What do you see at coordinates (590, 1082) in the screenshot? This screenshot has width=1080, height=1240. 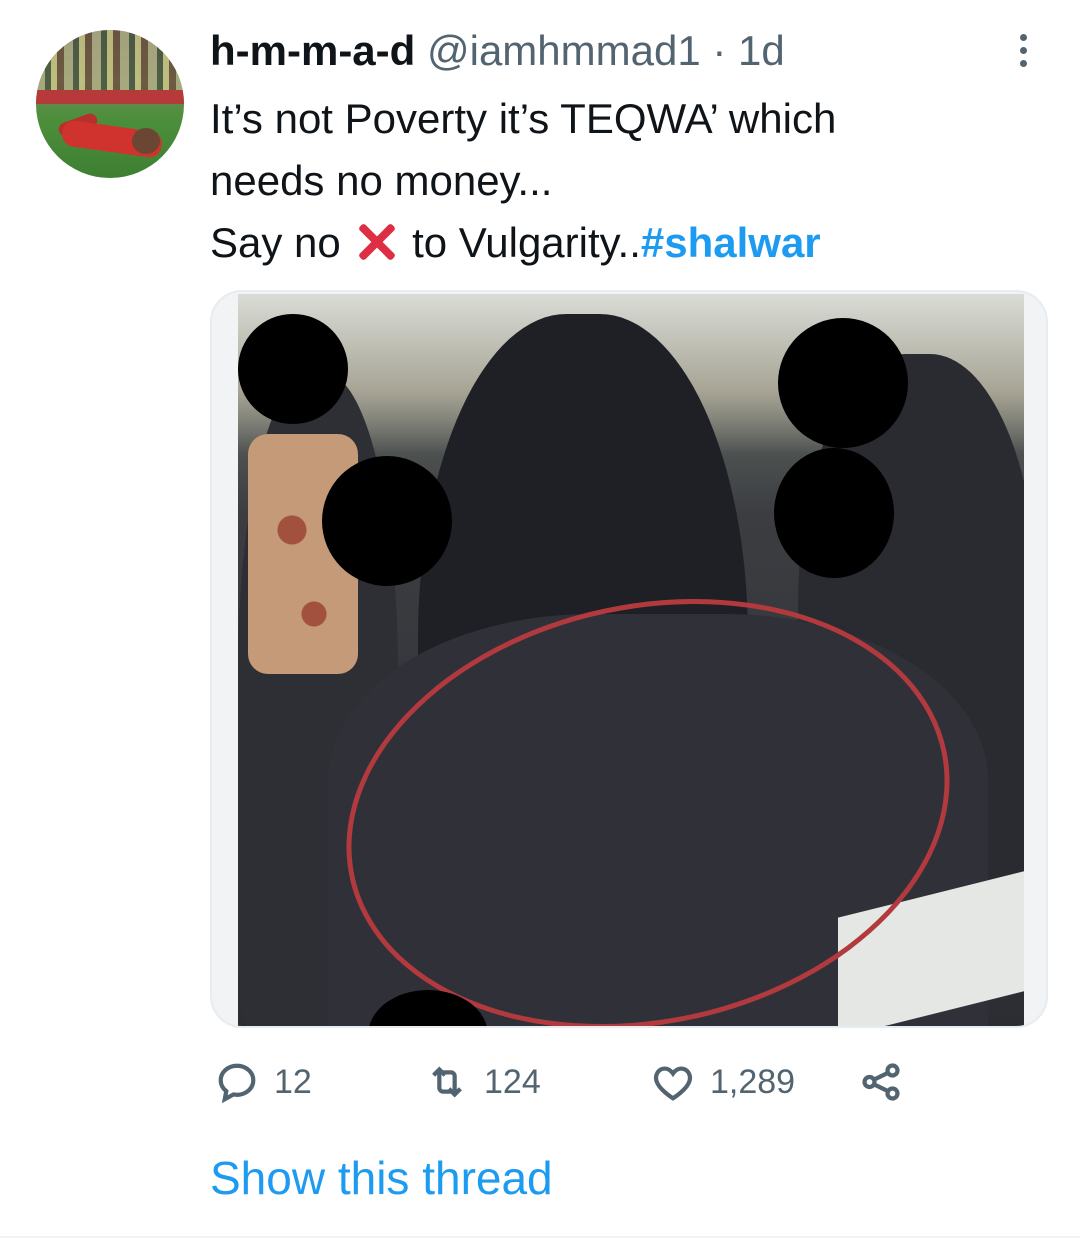 I see `tweet-actions: 12 124 1,289` at bounding box center [590, 1082].